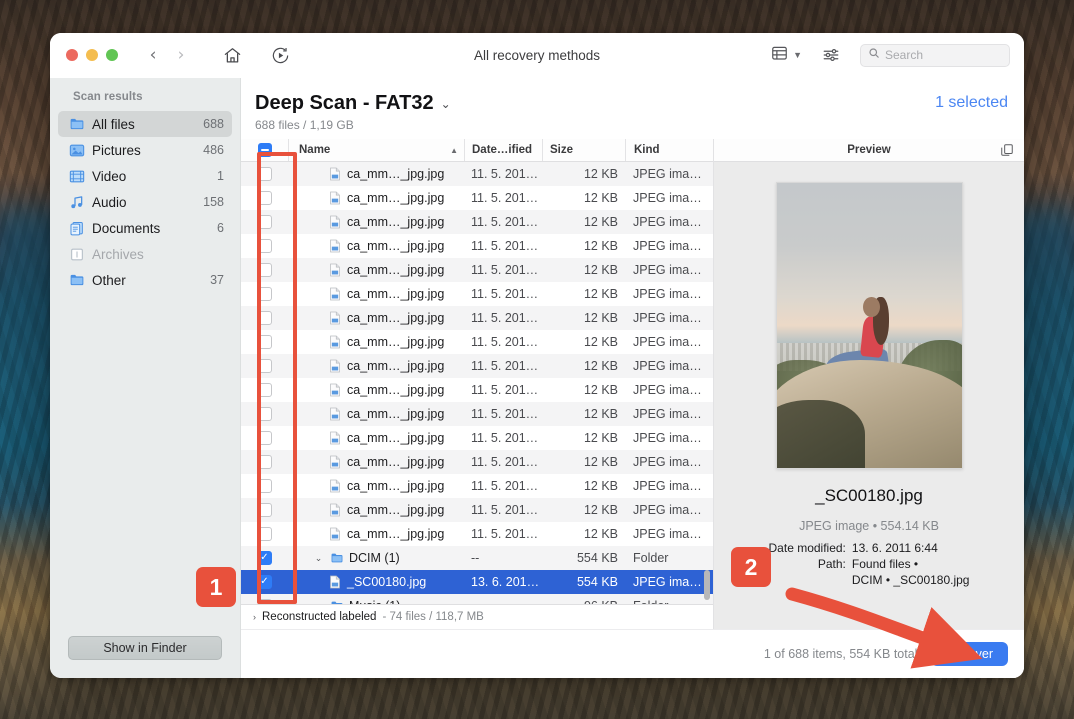  I want to click on select-all-checkbox, so click(264, 150).